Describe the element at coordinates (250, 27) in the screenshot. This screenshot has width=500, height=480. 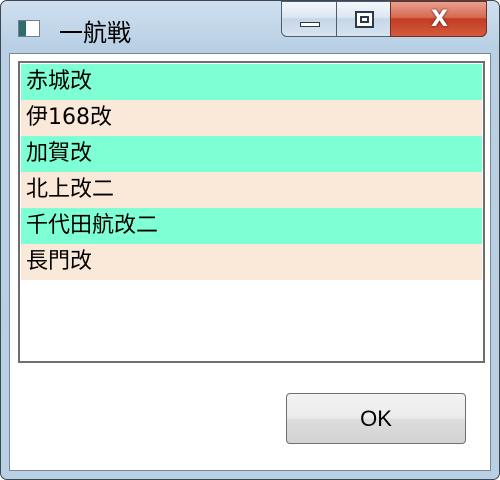
I see `title-bar: 一航戦 X` at that location.